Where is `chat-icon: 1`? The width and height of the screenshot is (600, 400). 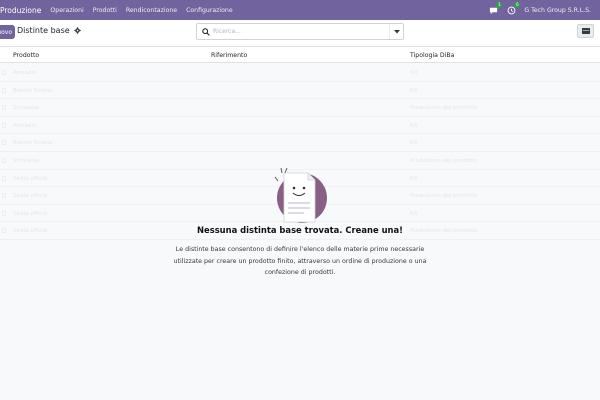
chat-icon: 1 is located at coordinates (495, 8).